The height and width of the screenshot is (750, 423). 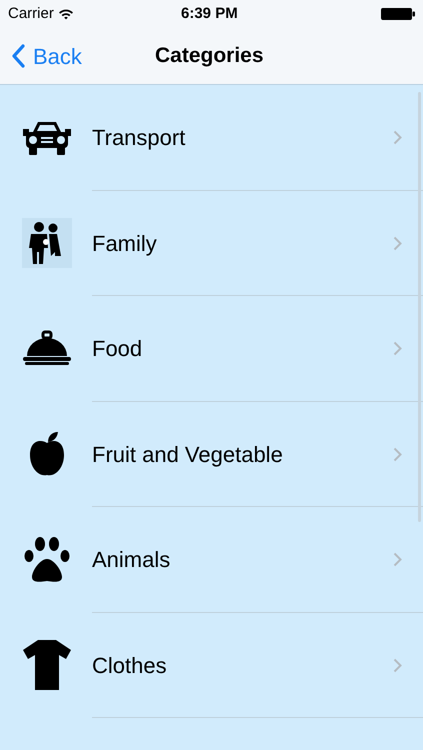 I want to click on category-label: Family, so click(x=125, y=244).